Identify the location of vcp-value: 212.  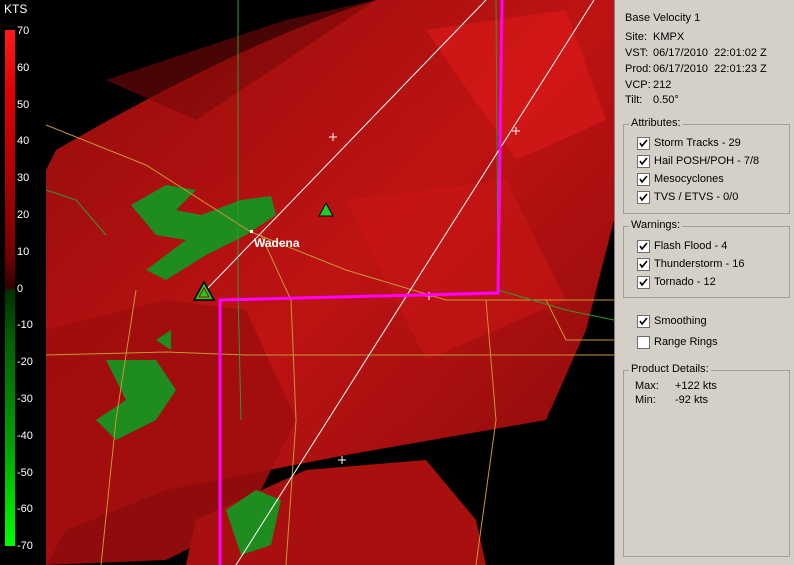
(662, 85).